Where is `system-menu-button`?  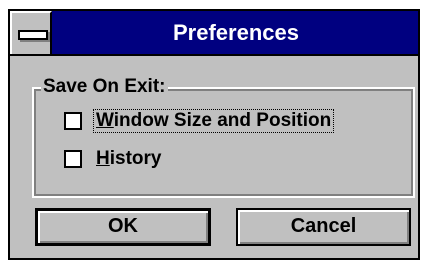
system-menu-button is located at coordinates (31, 32).